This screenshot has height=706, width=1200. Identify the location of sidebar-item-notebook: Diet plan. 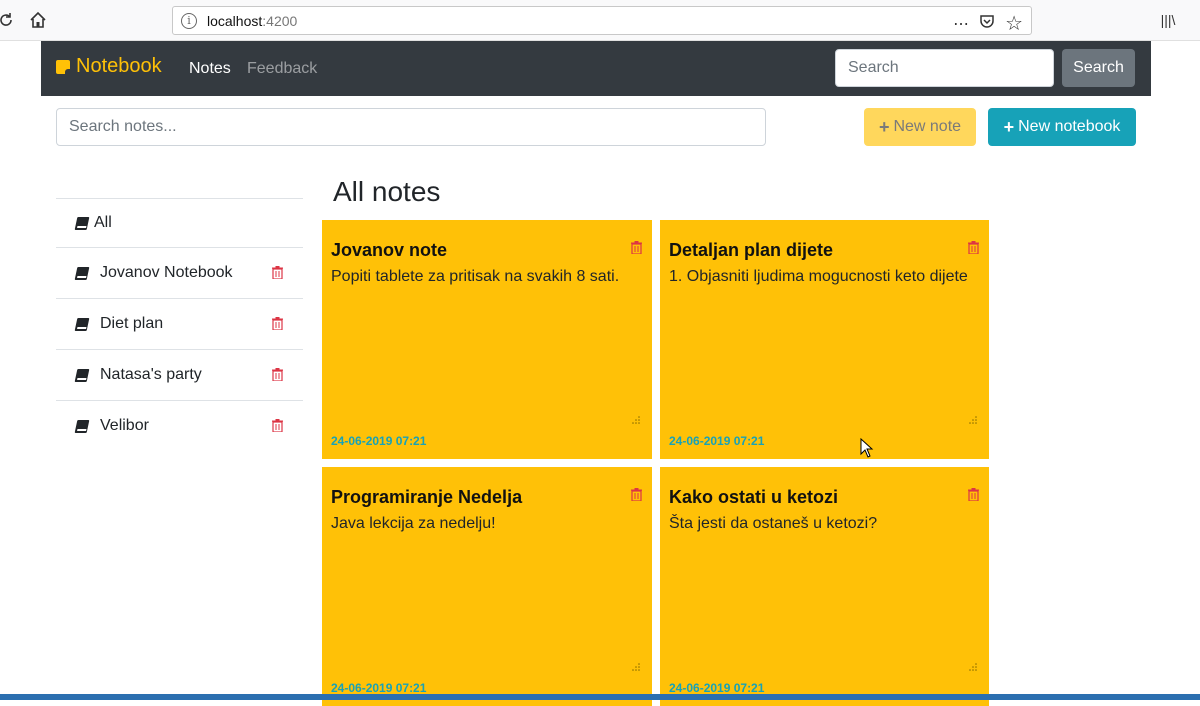
(179, 323).